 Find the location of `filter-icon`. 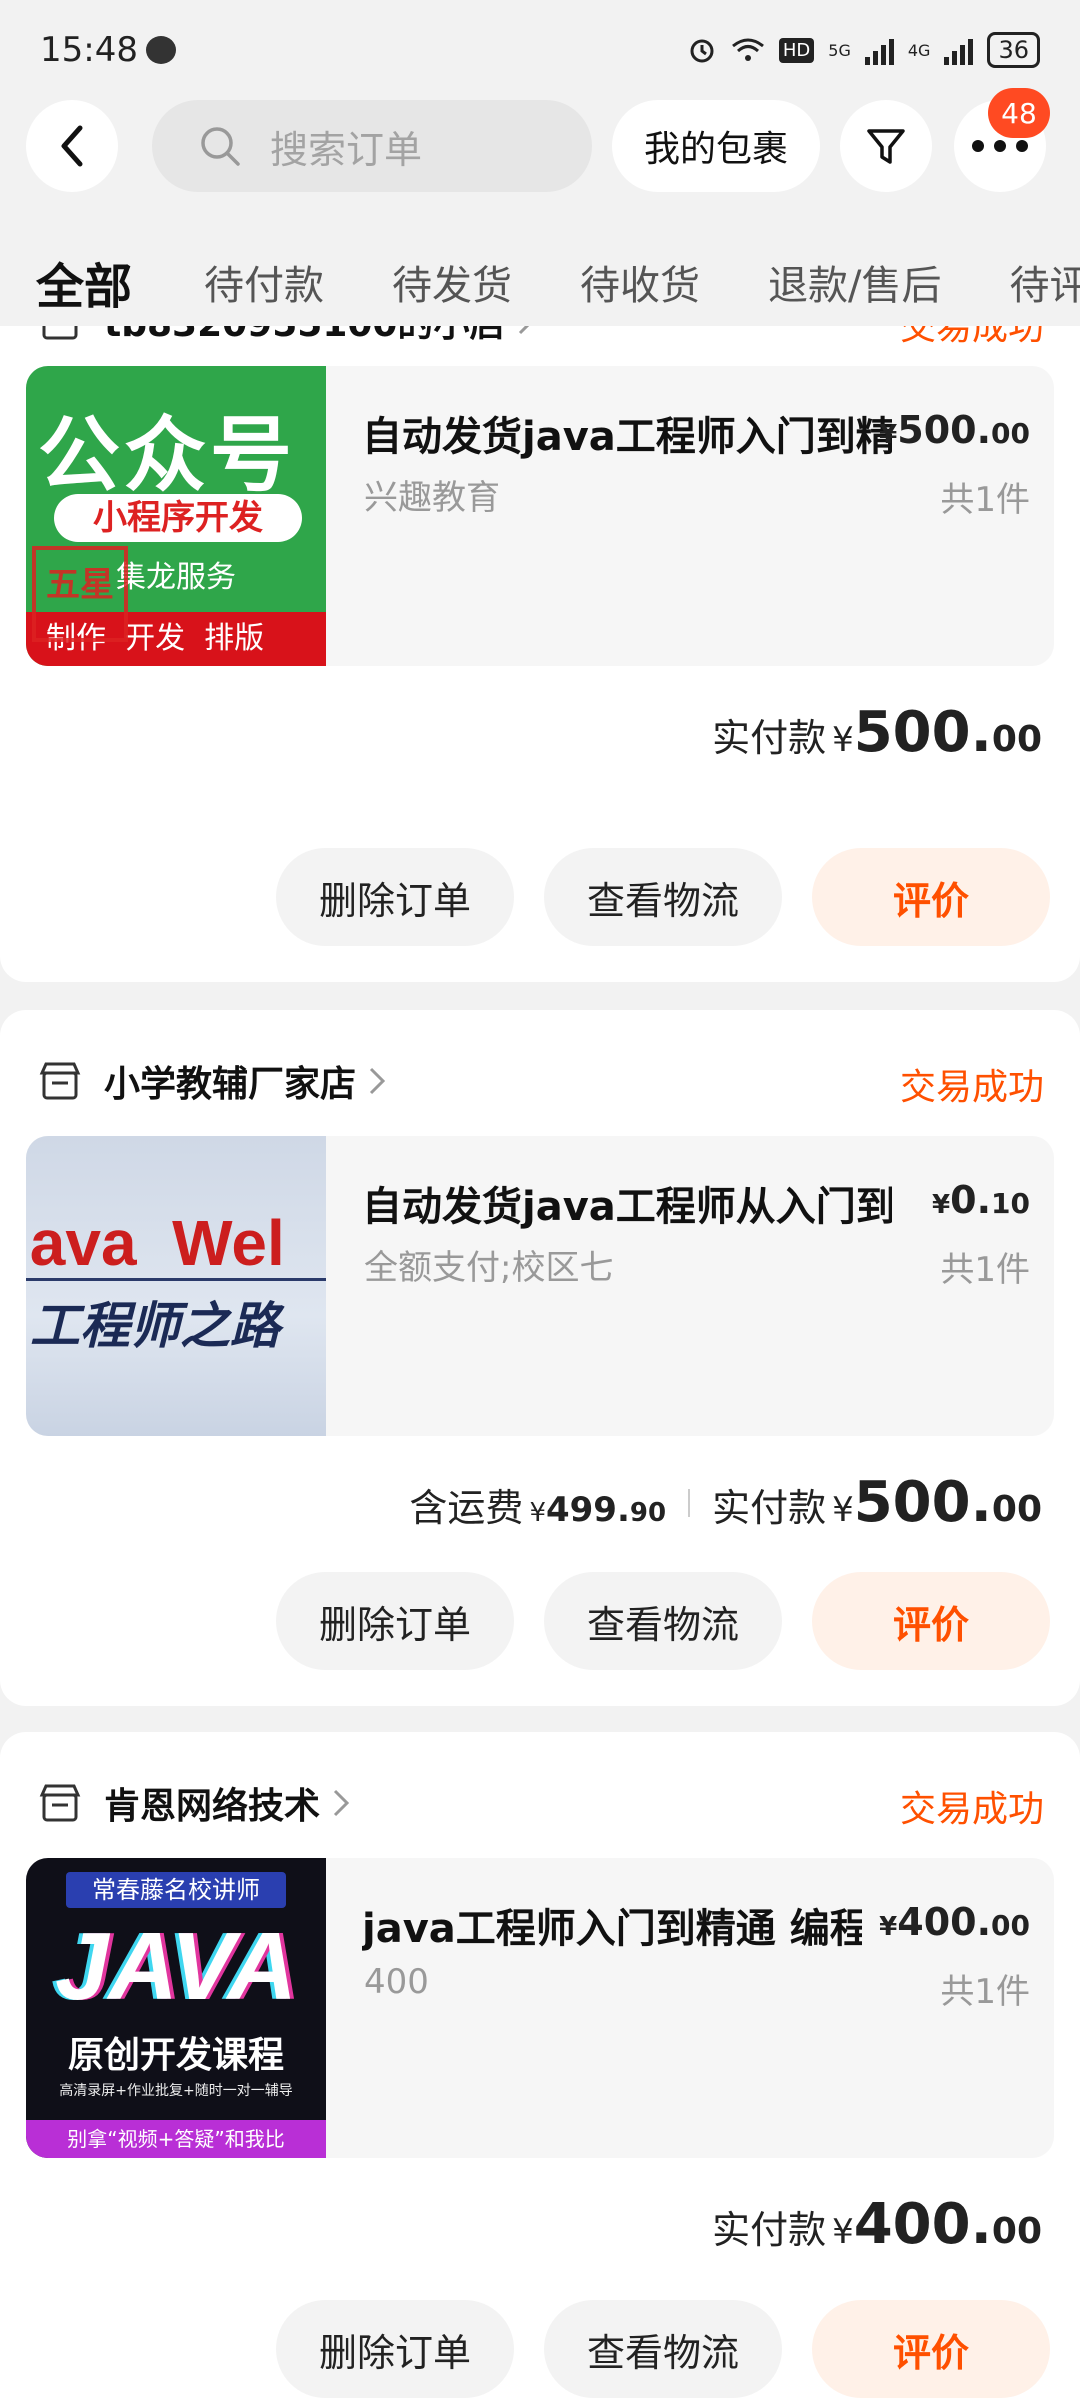

filter-icon is located at coordinates (886, 146).